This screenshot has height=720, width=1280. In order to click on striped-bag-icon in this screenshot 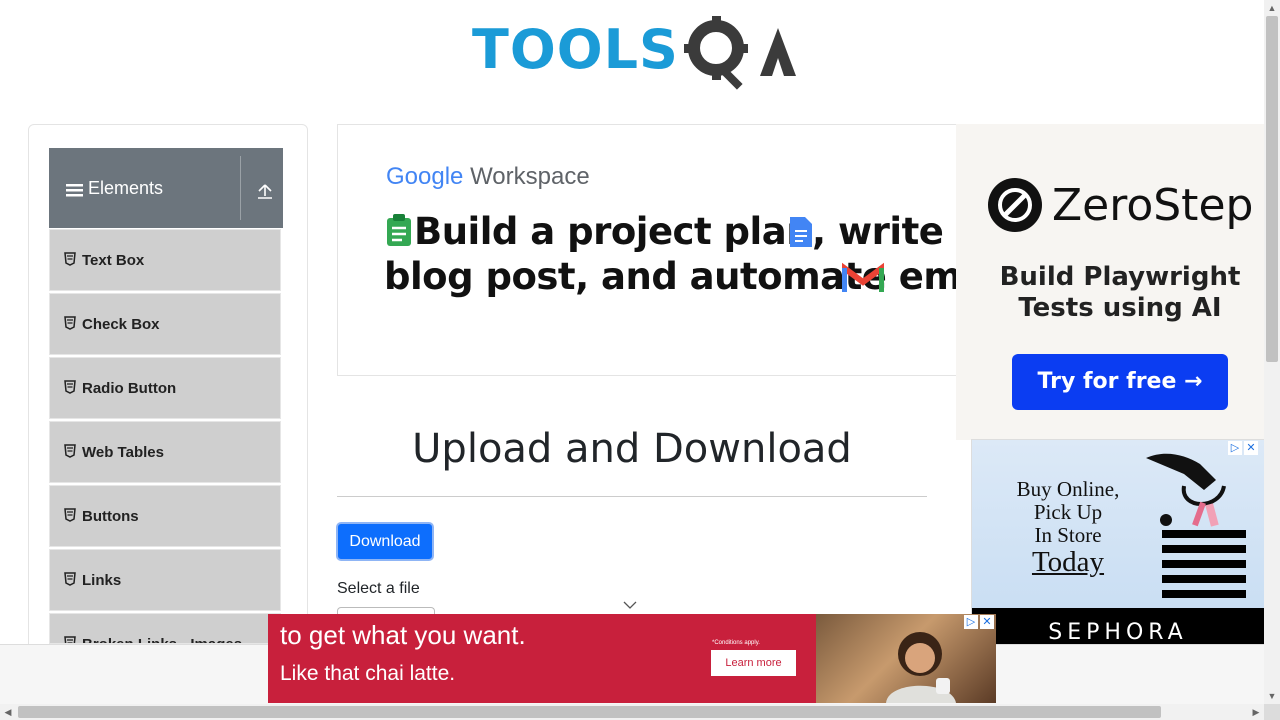, I will do `click(1204, 564)`.